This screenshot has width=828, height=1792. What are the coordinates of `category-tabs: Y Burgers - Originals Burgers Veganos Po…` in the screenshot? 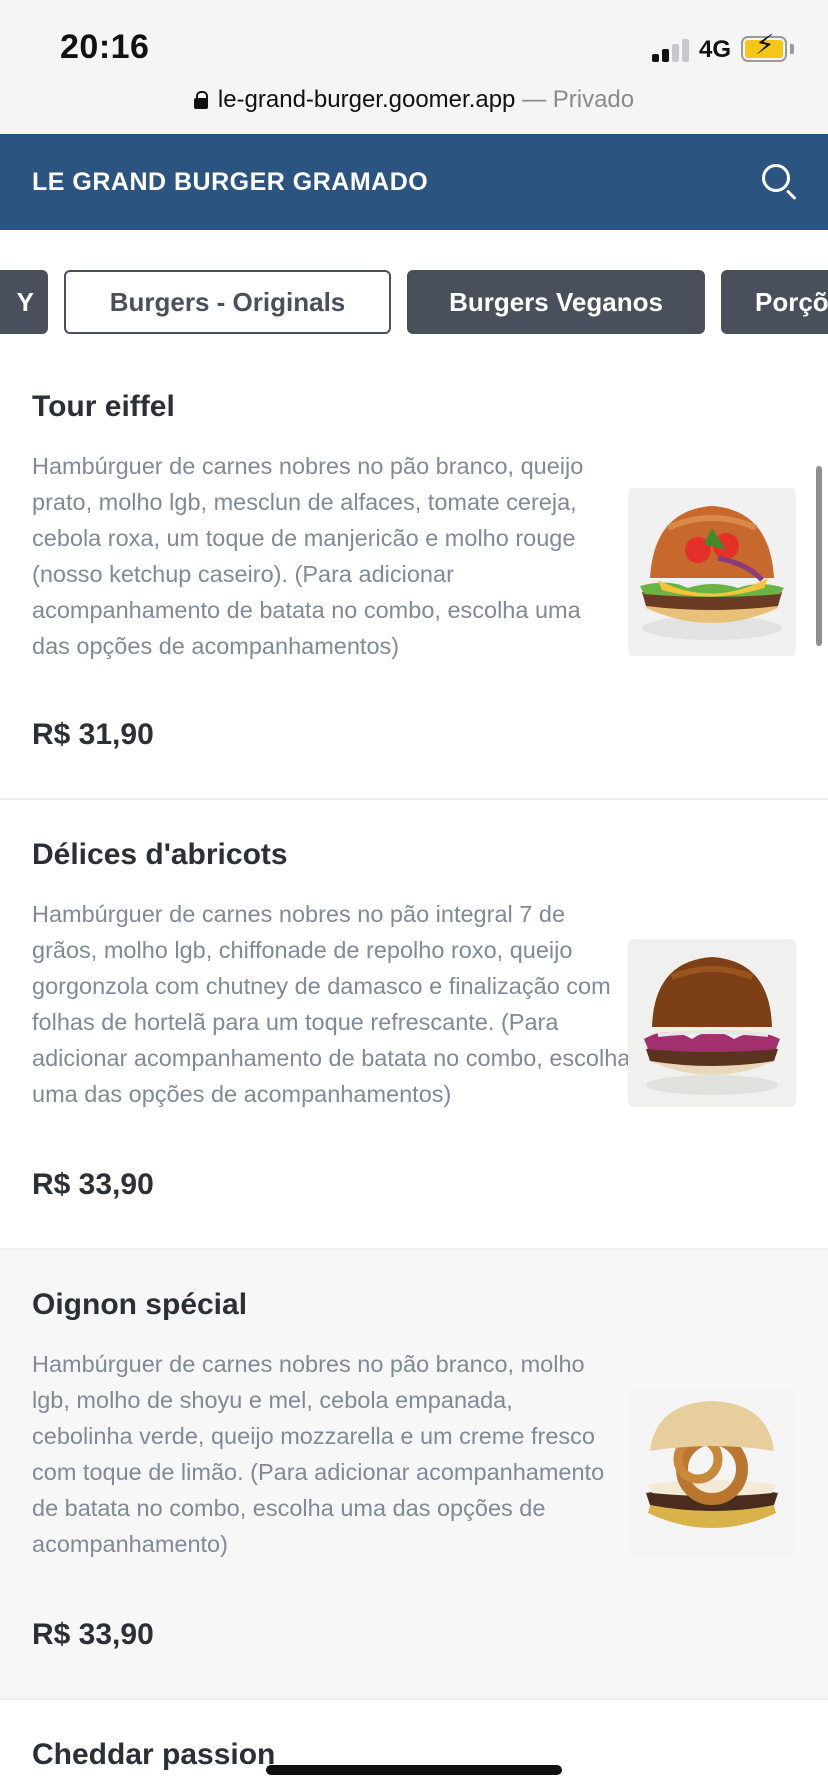 It's located at (414, 303).